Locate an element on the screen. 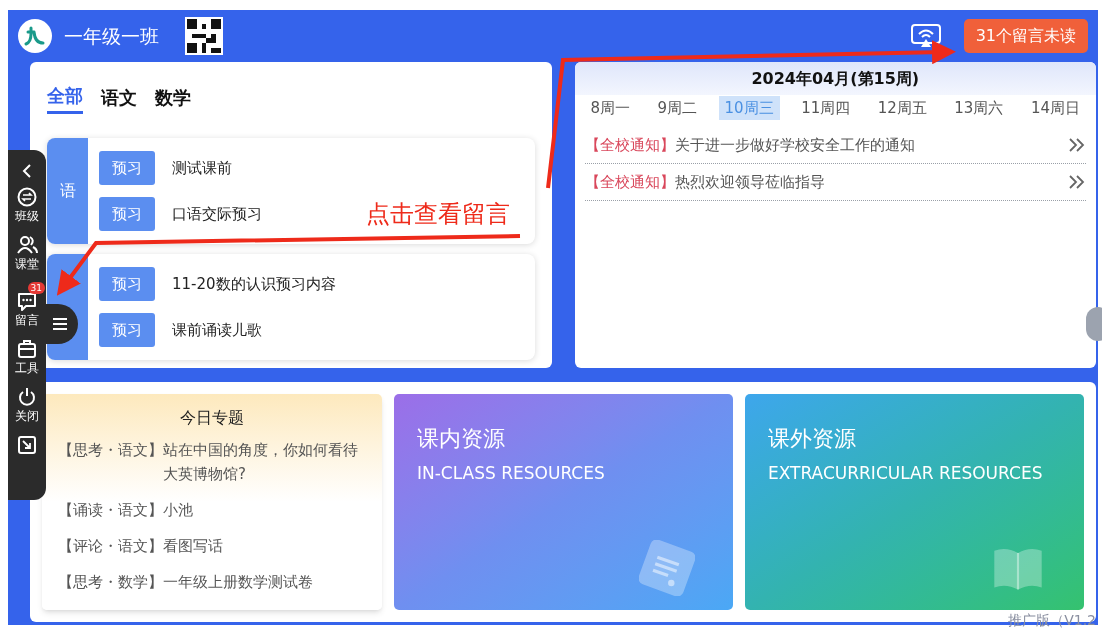 The image size is (1102, 632). subject-tab: 语文 is located at coordinates (119, 97).